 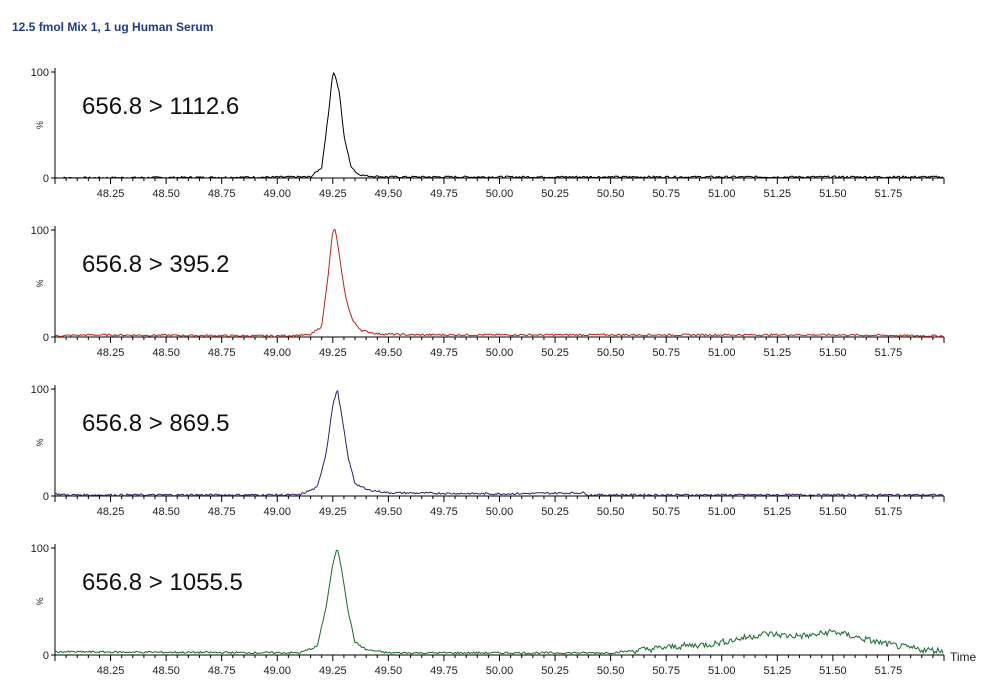 I want to click on trace-label: 656.8 > 1055.5, so click(x=162, y=582).